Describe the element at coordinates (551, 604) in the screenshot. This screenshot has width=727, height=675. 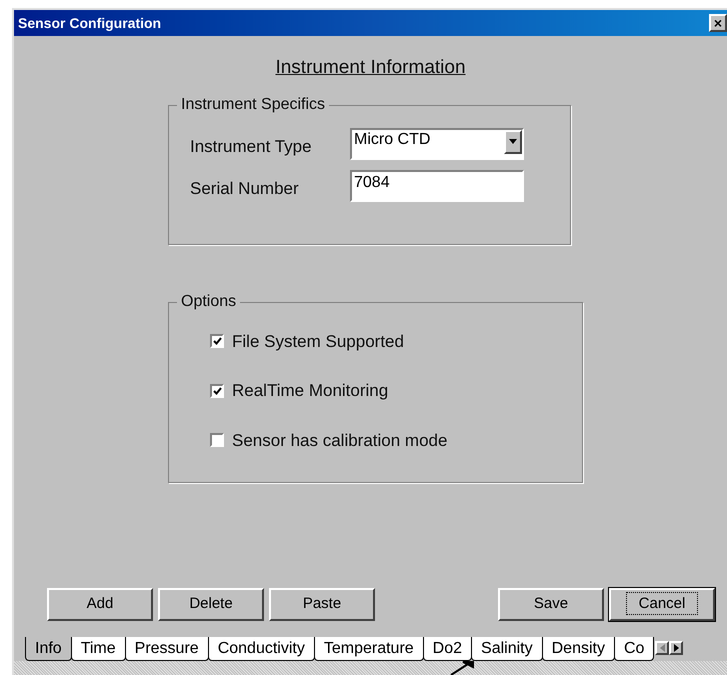
I see `push-button: Save` at that location.